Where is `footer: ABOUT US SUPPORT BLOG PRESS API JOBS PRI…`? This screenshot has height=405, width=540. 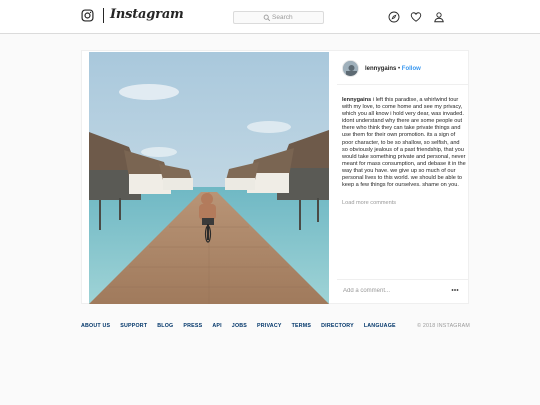
footer: ABOUT US SUPPORT BLOG PRESS API JOBS PRI… is located at coordinates (275, 327).